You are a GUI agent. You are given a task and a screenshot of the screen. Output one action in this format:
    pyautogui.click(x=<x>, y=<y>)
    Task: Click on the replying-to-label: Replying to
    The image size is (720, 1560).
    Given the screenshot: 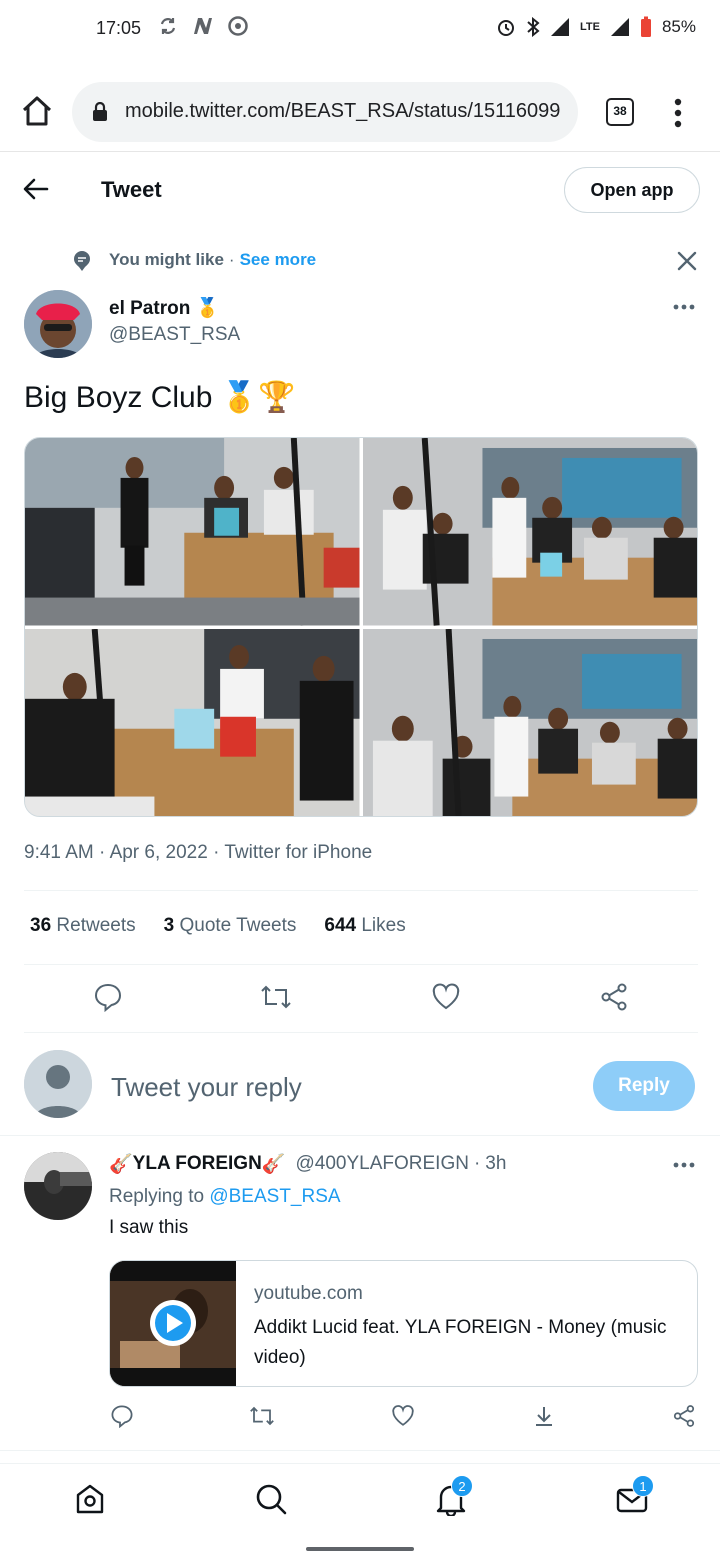 What is the action you would take?
    pyautogui.click(x=157, y=1196)
    